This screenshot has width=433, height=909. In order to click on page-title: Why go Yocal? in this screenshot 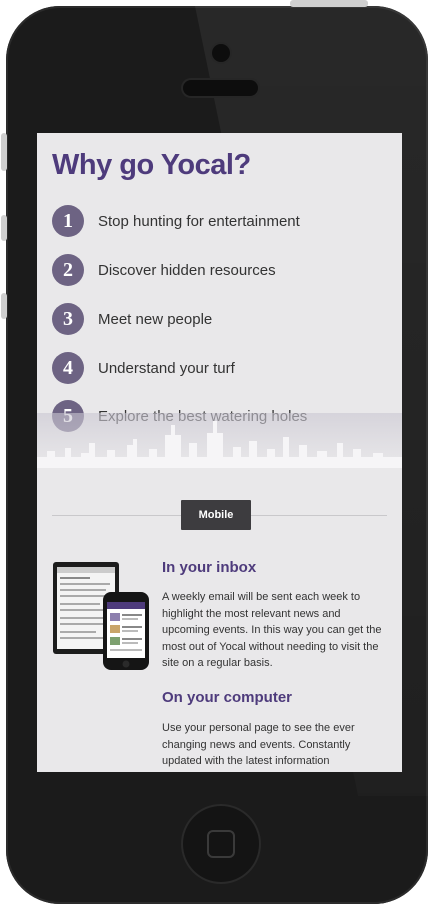, I will do `click(151, 165)`.